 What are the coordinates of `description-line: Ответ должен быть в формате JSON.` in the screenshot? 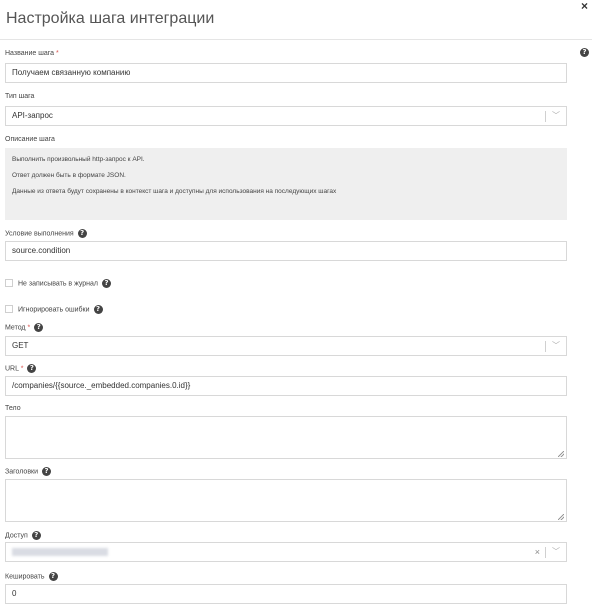 It's located at (69, 175).